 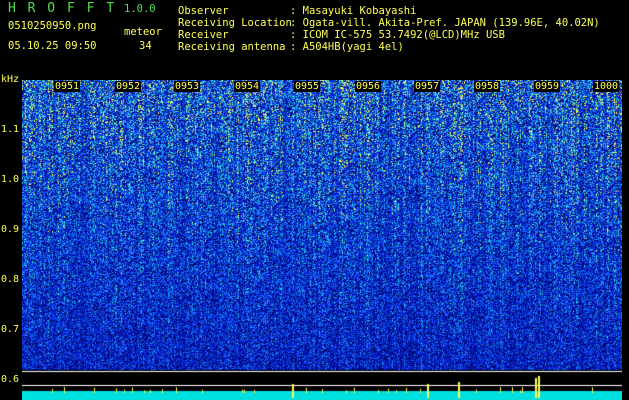 I want to click on info-receiver-value: : ICOM IC-575 53.7492(@LCD)MHz USB, so click(x=397, y=35).